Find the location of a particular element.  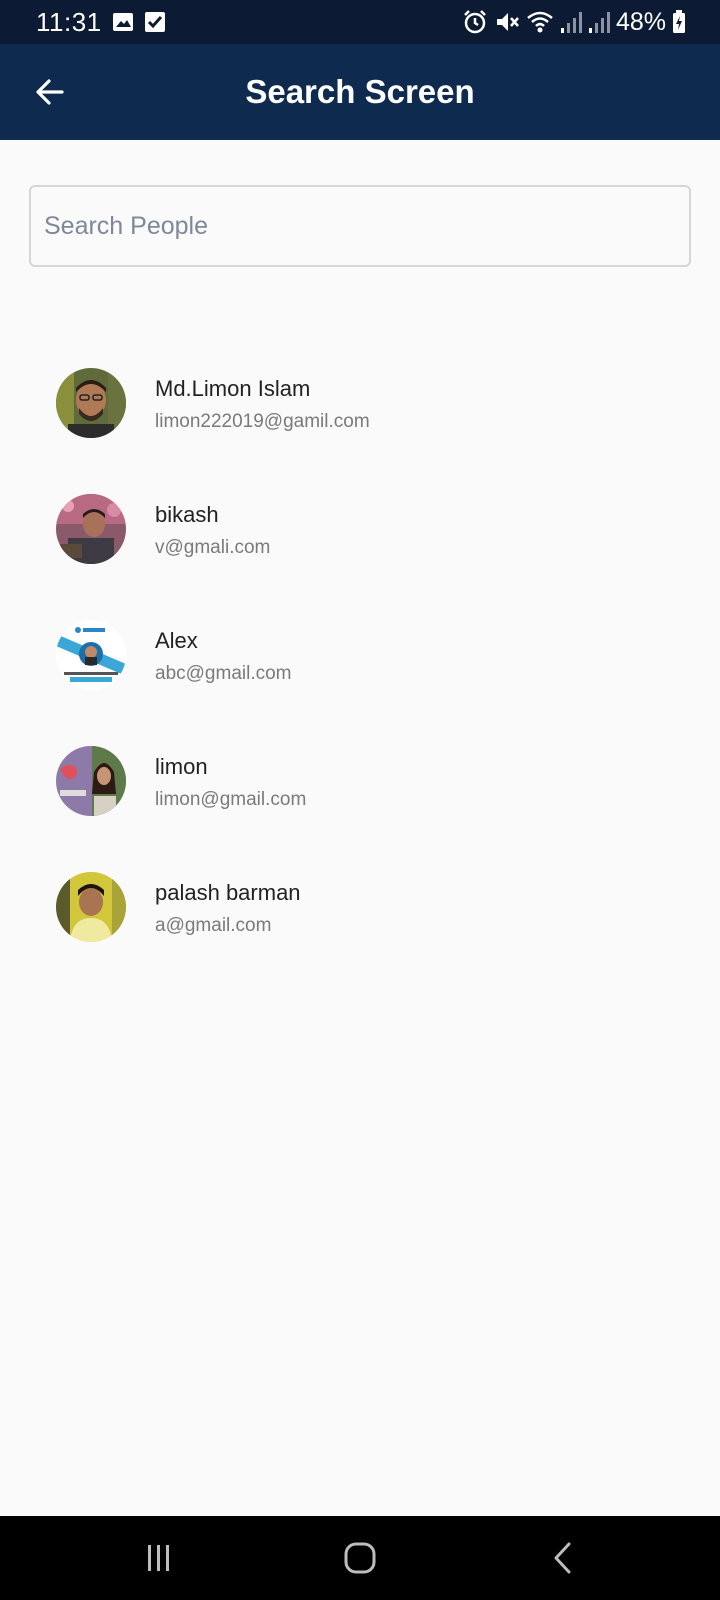

battery-charging-icon is located at coordinates (679, 22).